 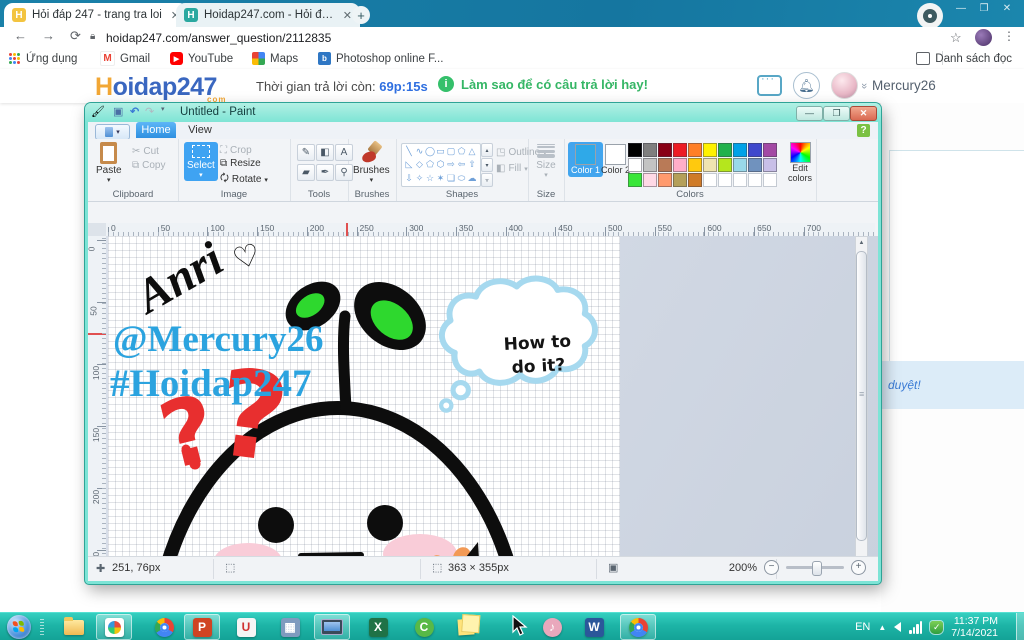 What do you see at coordinates (863, 130) in the screenshot?
I see `paint-help-icon: ?` at bounding box center [863, 130].